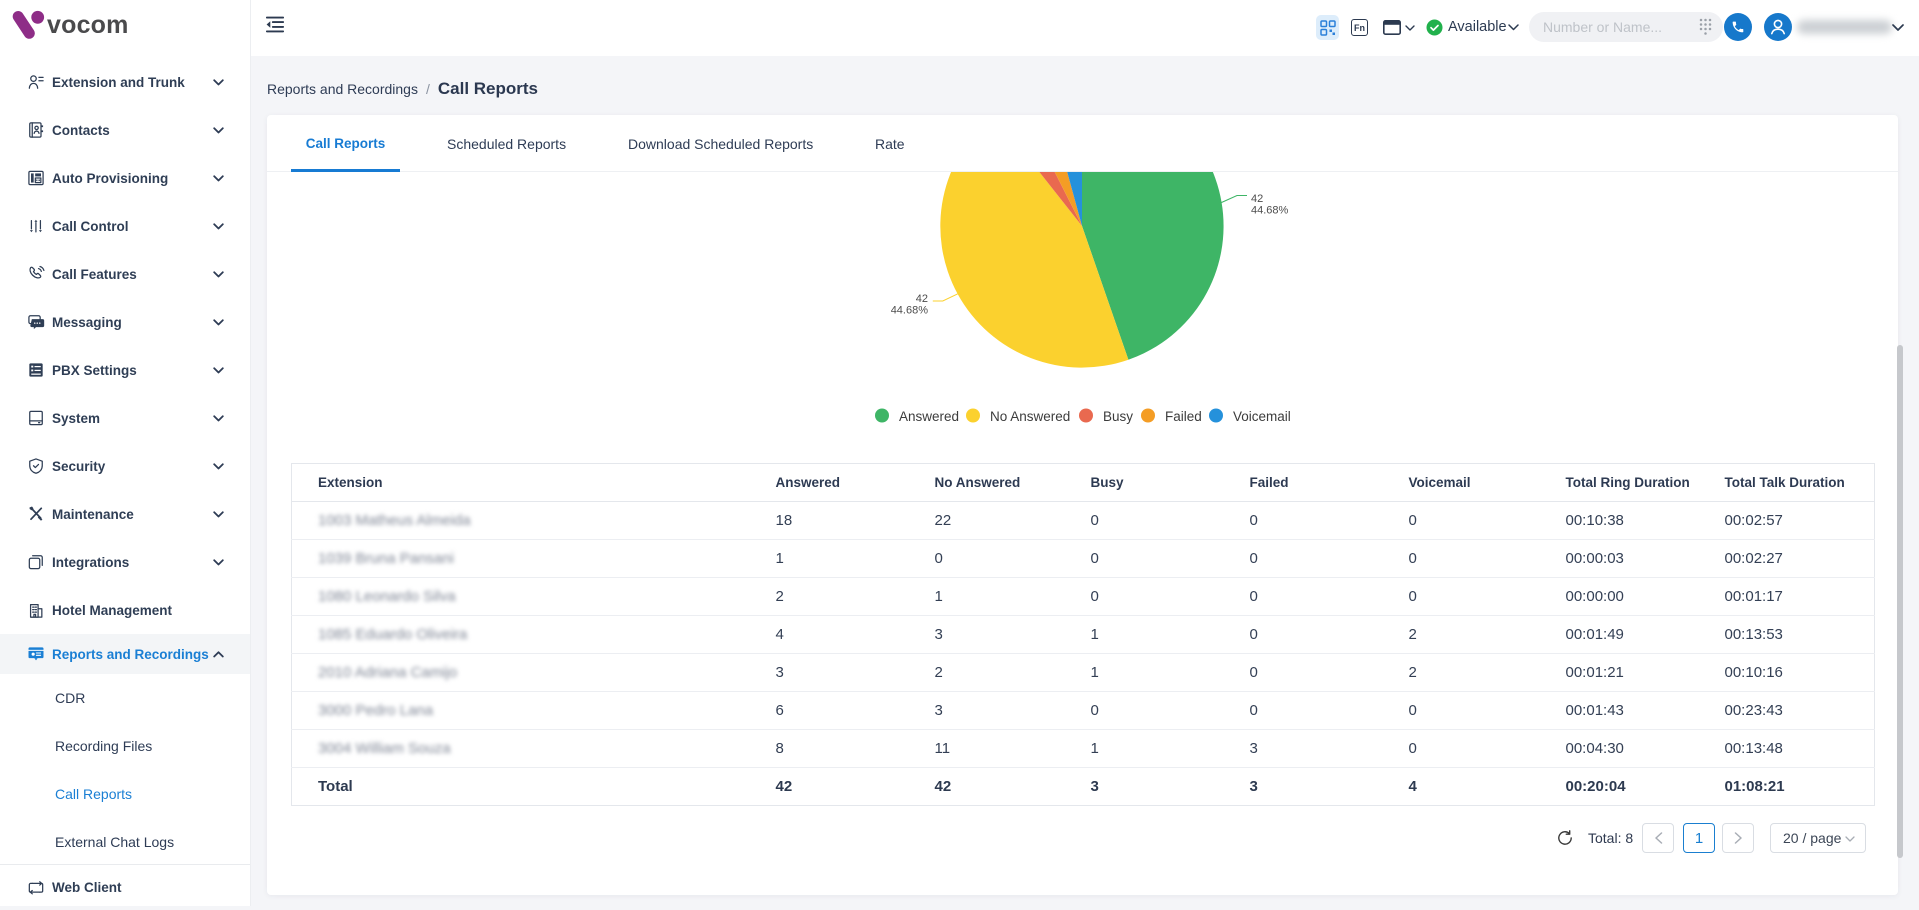  What do you see at coordinates (1118, 416) in the screenshot?
I see `svg-text: Busy` at bounding box center [1118, 416].